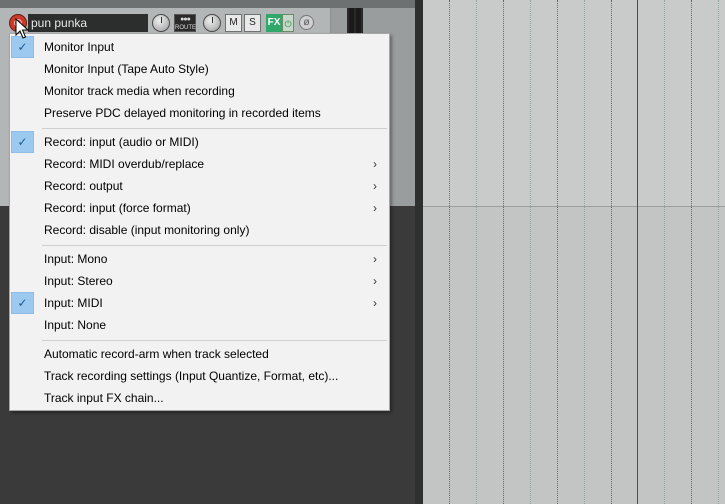  What do you see at coordinates (78, 281) in the screenshot?
I see `menu-item-label: Input: Stereo` at bounding box center [78, 281].